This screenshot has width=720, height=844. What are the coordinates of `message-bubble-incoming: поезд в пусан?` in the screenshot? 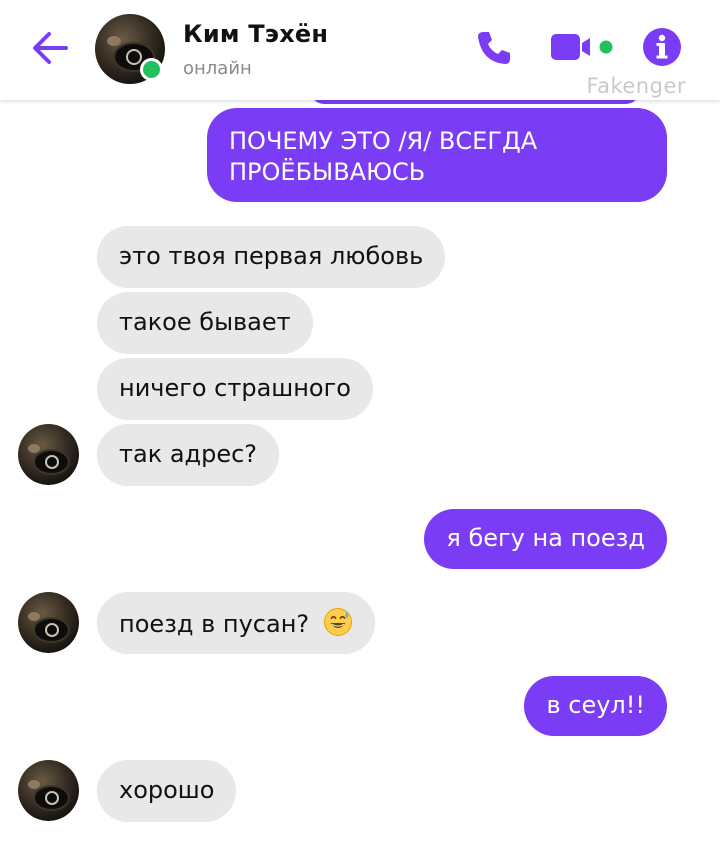 It's located at (236, 623).